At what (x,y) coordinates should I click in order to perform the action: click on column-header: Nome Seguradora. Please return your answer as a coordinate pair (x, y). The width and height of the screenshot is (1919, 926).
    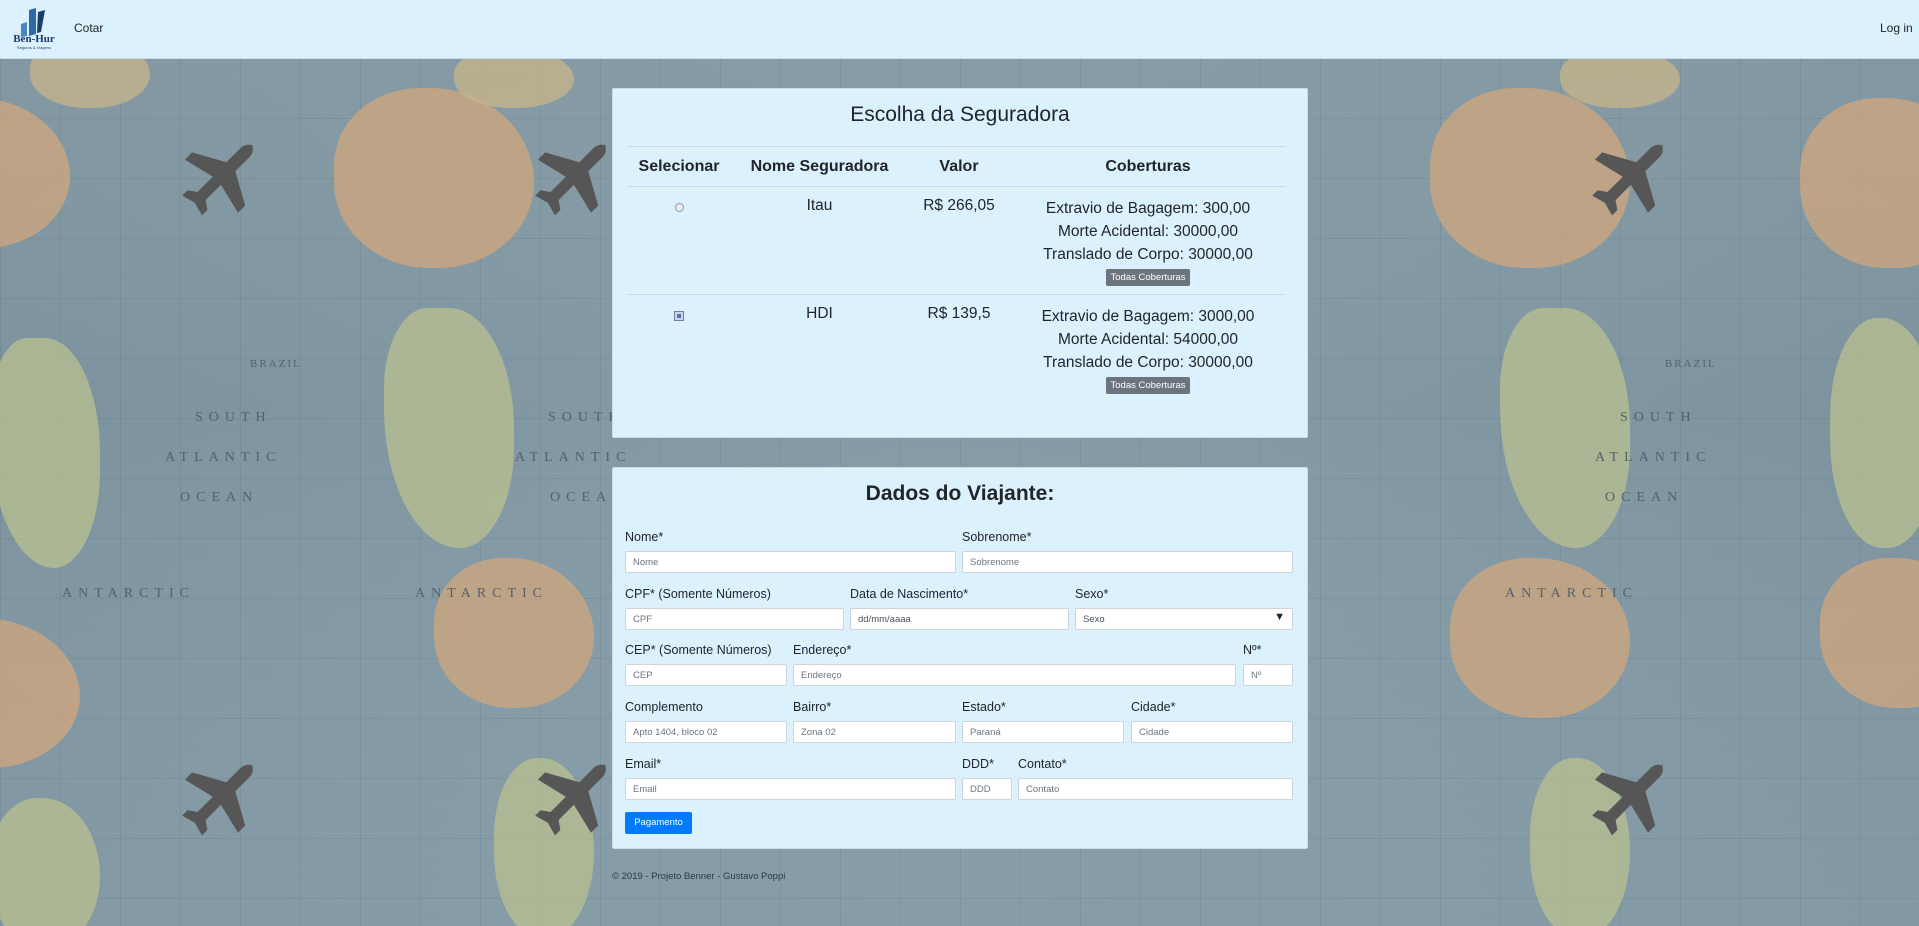
    Looking at the image, I should click on (819, 166).